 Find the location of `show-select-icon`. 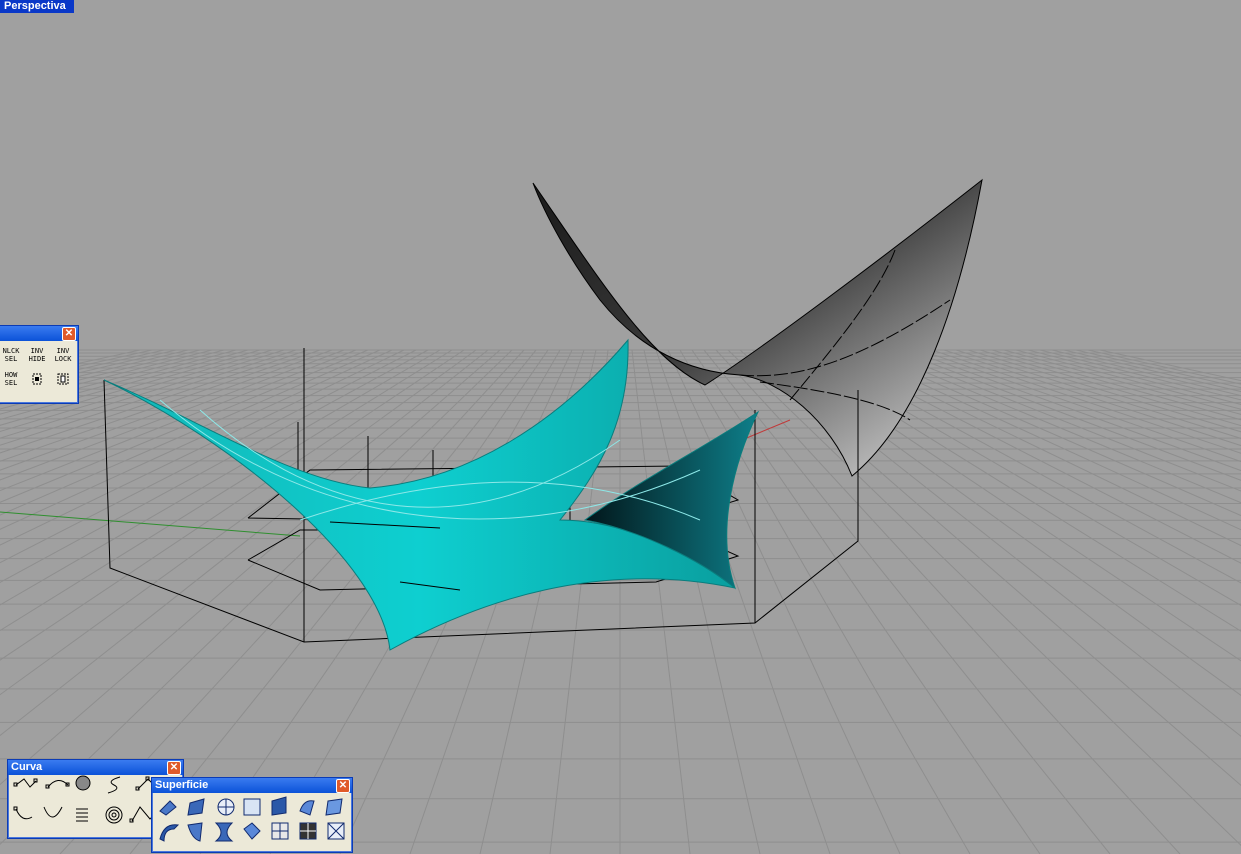

show-select-icon is located at coordinates (37, 379).